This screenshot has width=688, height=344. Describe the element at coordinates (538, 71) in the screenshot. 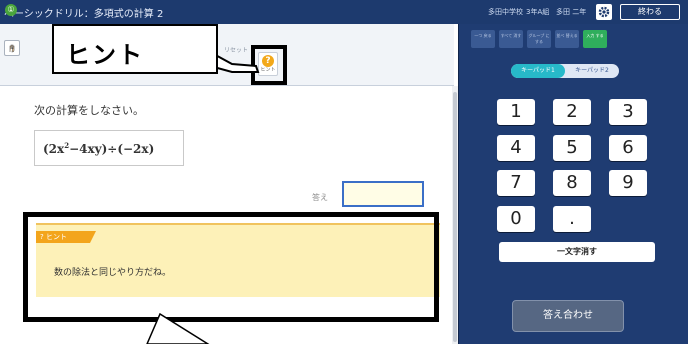

I see `keypad-1-tab: キーパッド1` at that location.